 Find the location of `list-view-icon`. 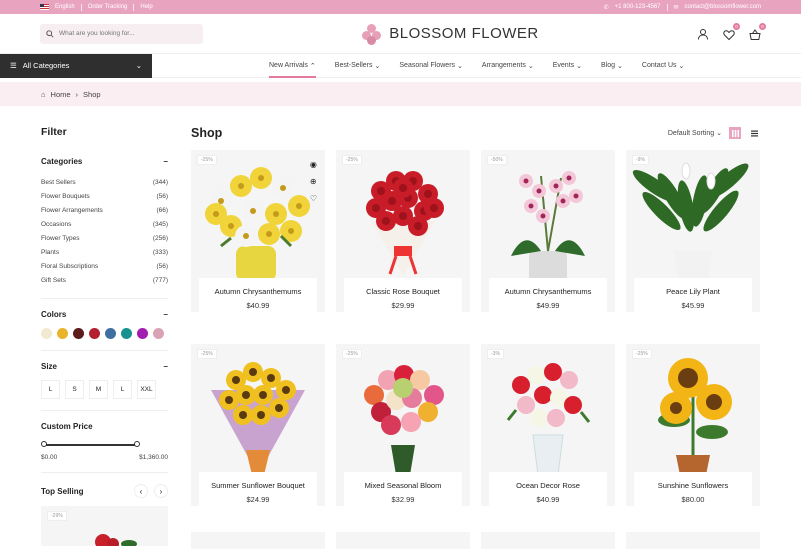

list-view-icon is located at coordinates (754, 133).